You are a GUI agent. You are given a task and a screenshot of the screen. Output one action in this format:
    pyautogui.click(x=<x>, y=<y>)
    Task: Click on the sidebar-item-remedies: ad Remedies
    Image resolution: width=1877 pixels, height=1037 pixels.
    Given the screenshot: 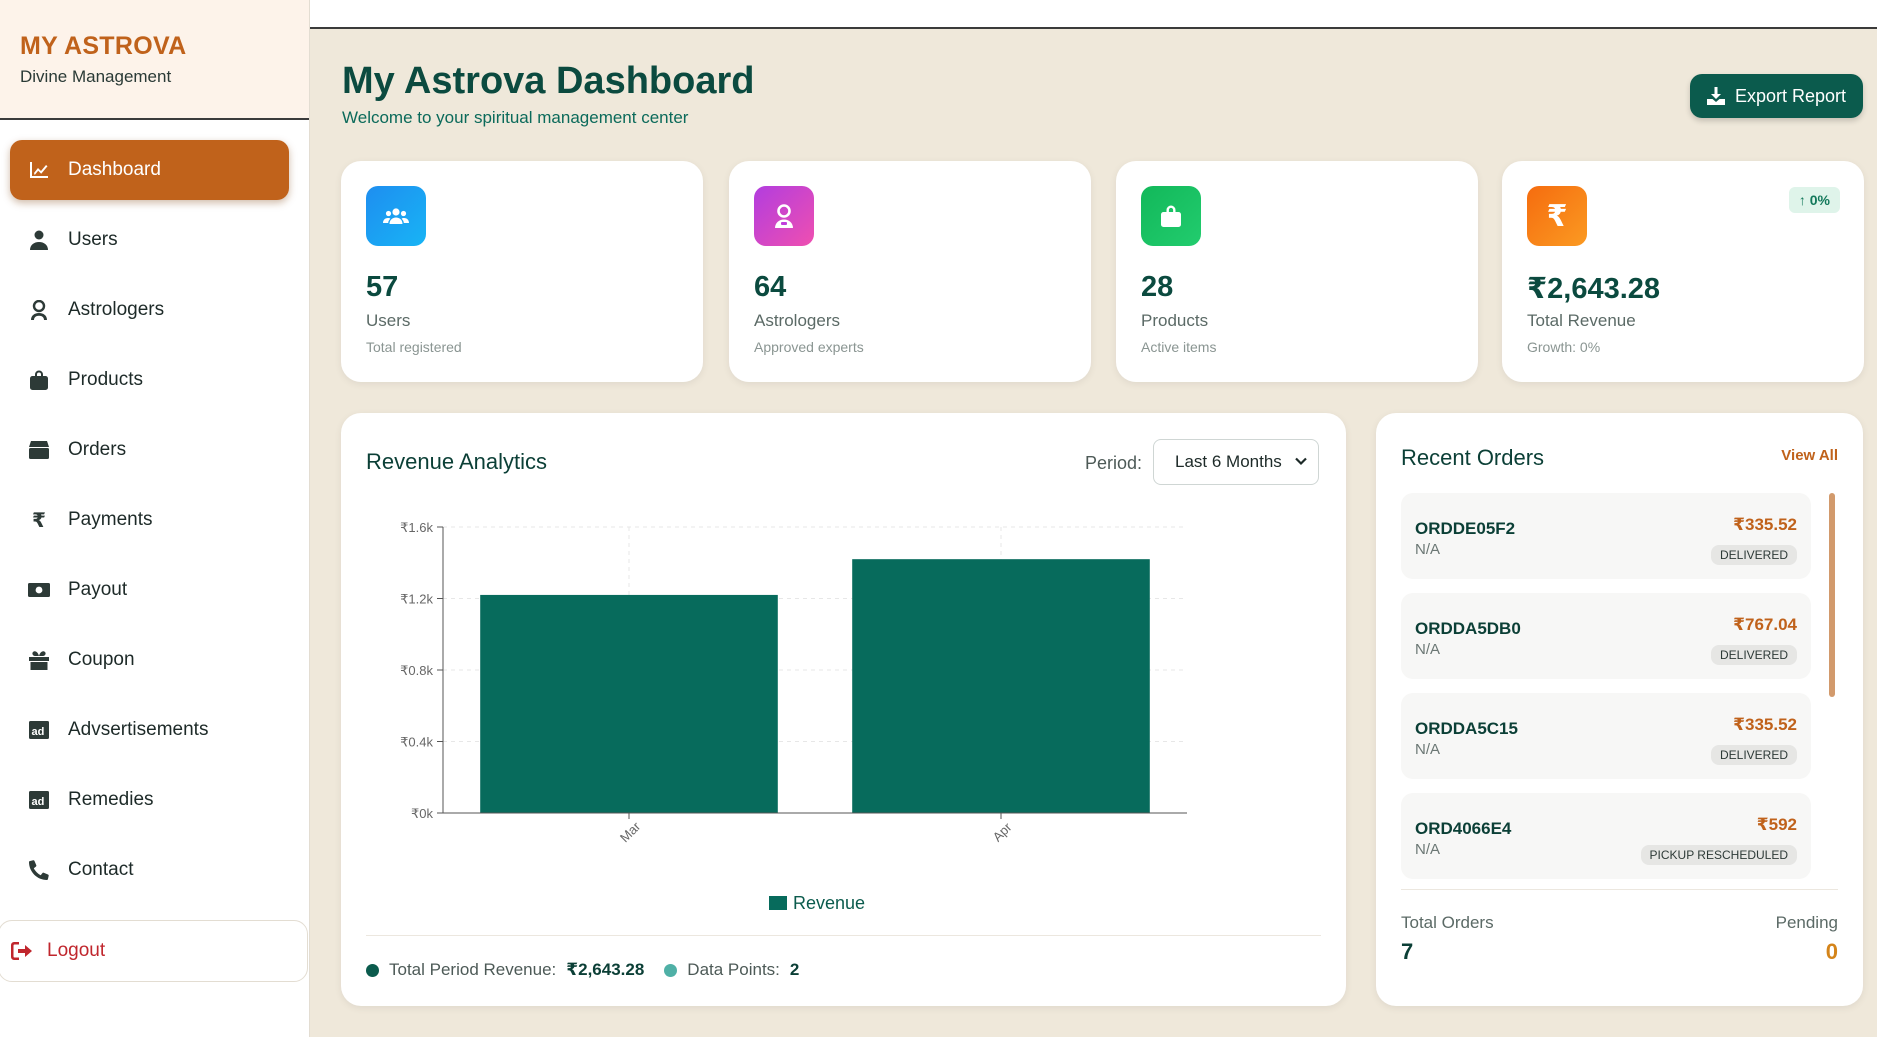 What is the action you would take?
    pyautogui.click(x=149, y=800)
    